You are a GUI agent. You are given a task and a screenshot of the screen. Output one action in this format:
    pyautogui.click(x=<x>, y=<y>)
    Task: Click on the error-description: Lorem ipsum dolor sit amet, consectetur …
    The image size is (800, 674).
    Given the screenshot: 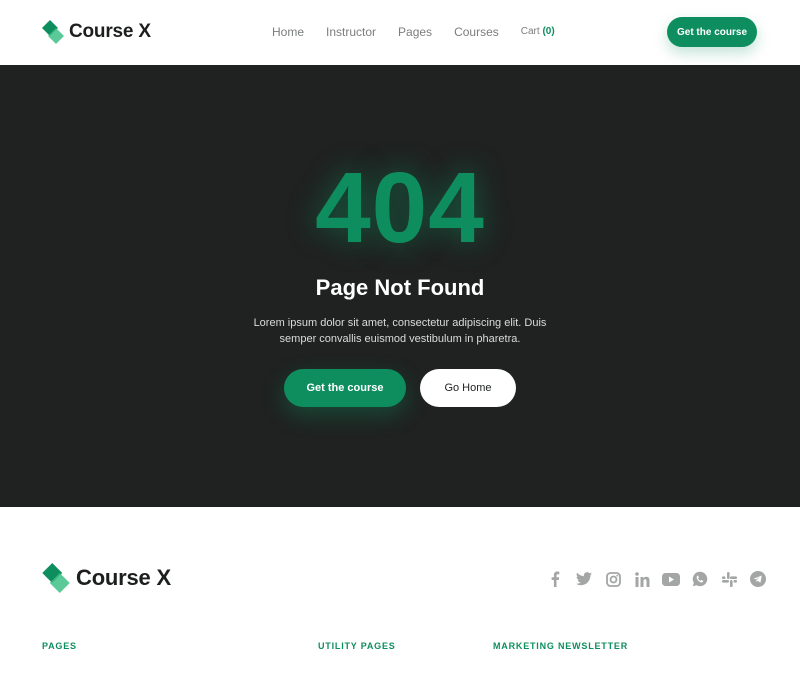 What is the action you would take?
    pyautogui.click(x=400, y=331)
    